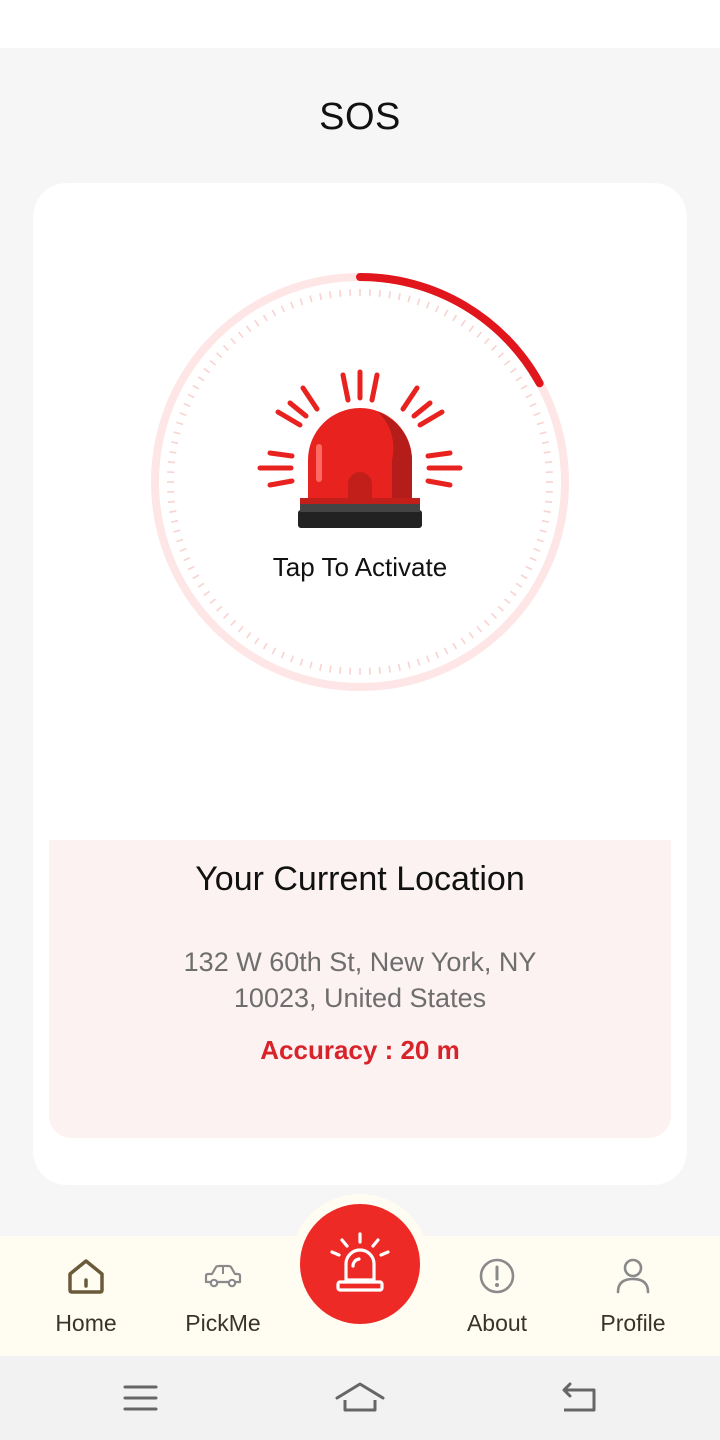 The image size is (720, 1440). I want to click on menu-icon, so click(140, 1398).